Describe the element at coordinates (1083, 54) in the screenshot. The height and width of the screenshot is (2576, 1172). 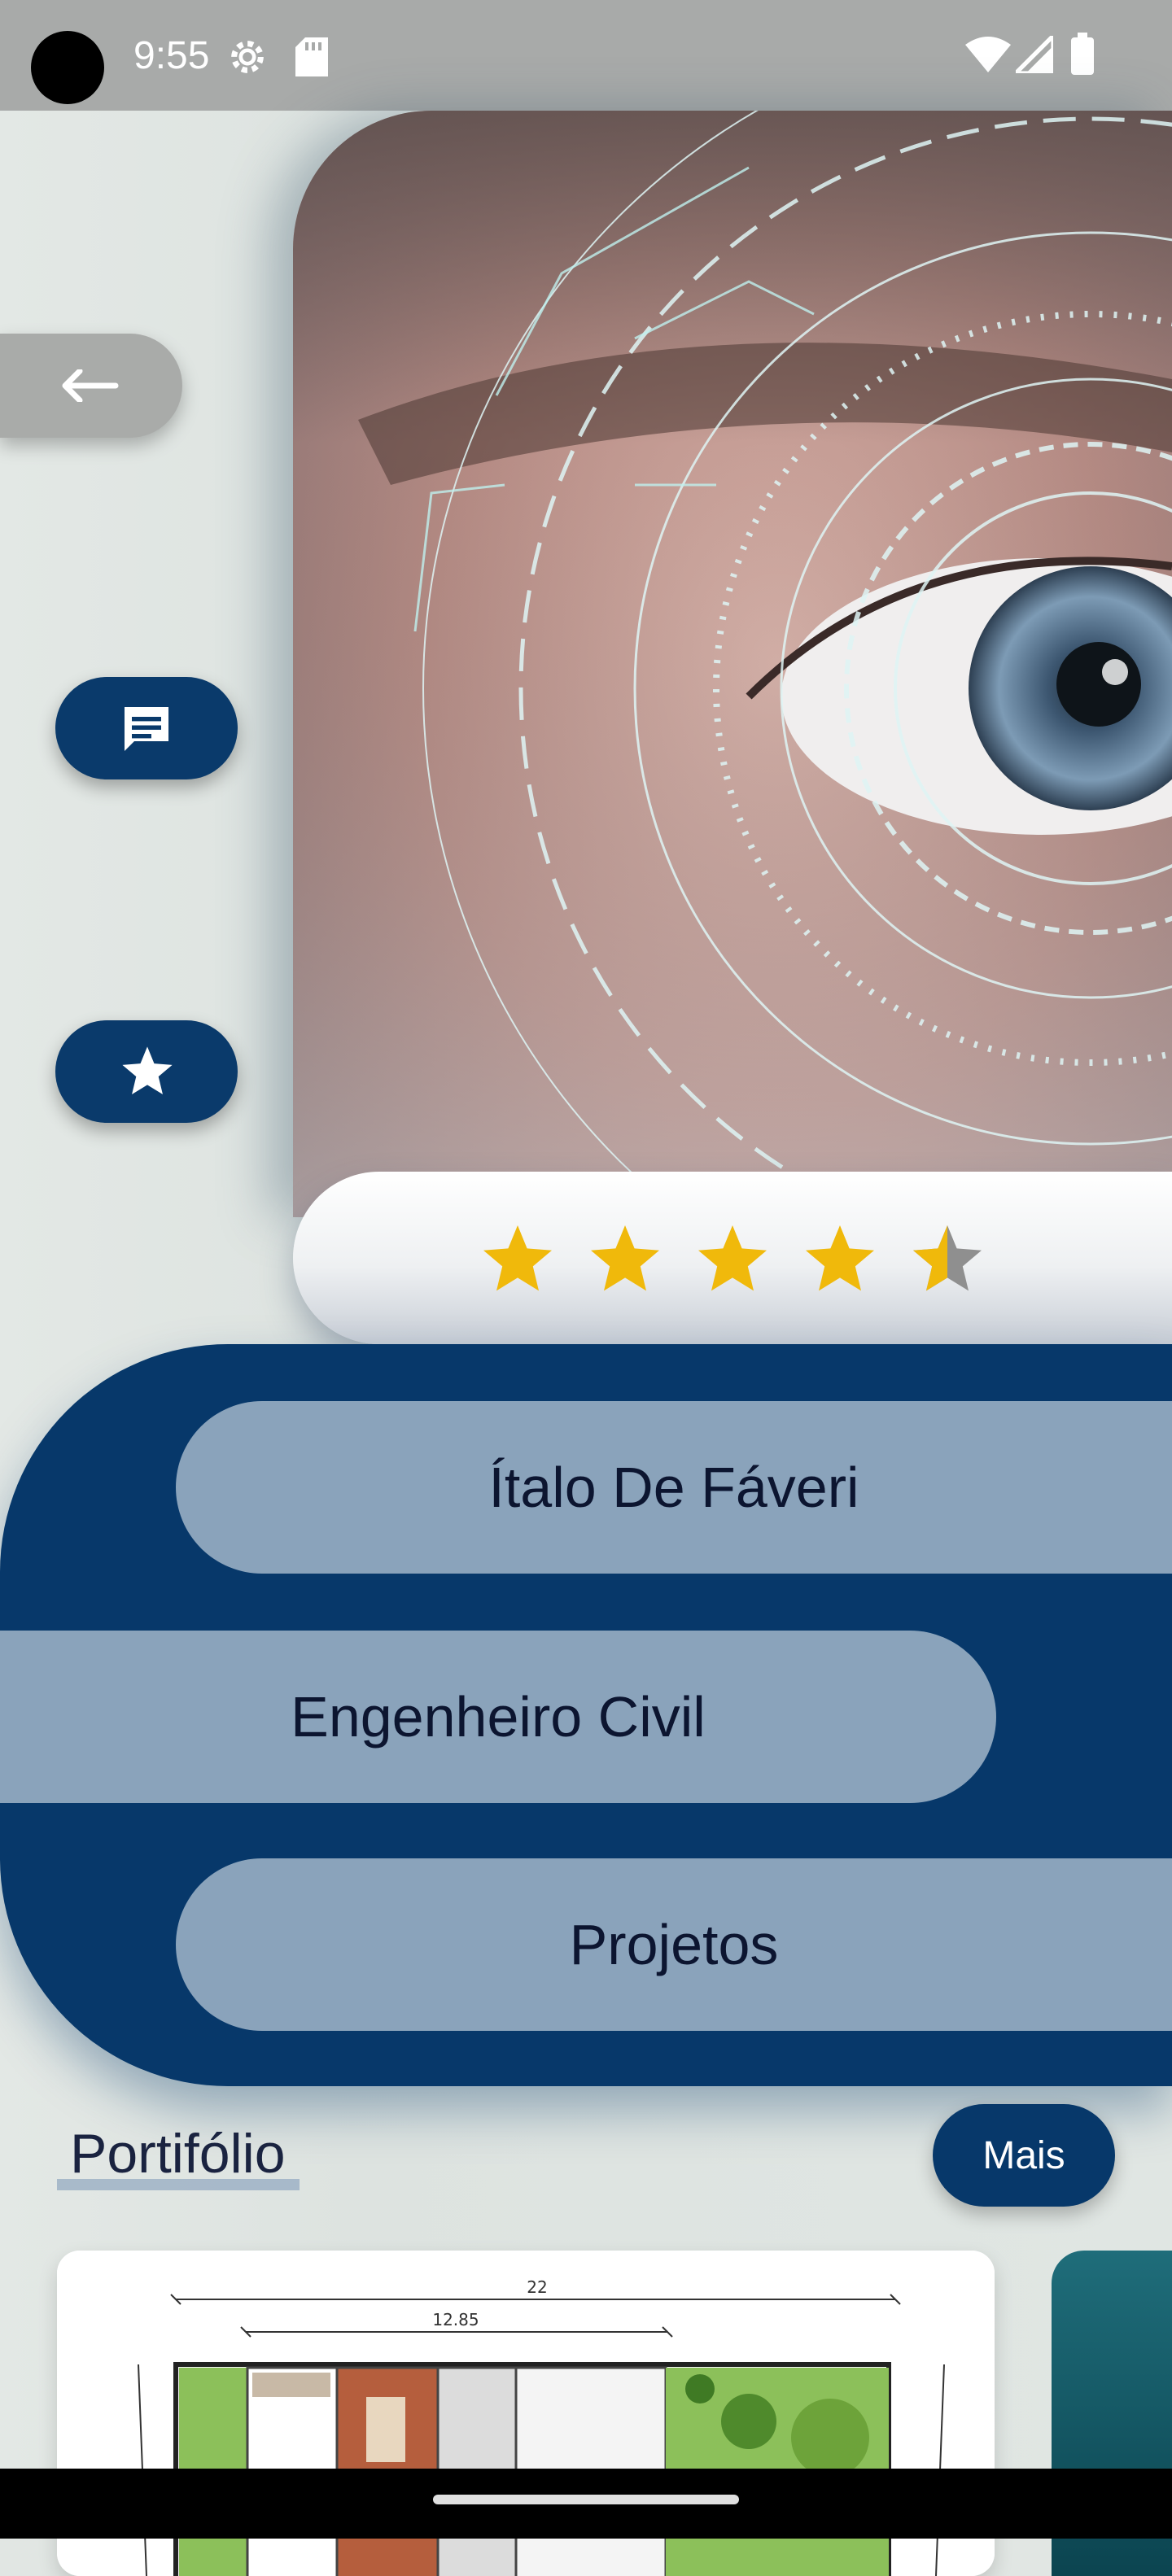
I see `battery-icon` at that location.